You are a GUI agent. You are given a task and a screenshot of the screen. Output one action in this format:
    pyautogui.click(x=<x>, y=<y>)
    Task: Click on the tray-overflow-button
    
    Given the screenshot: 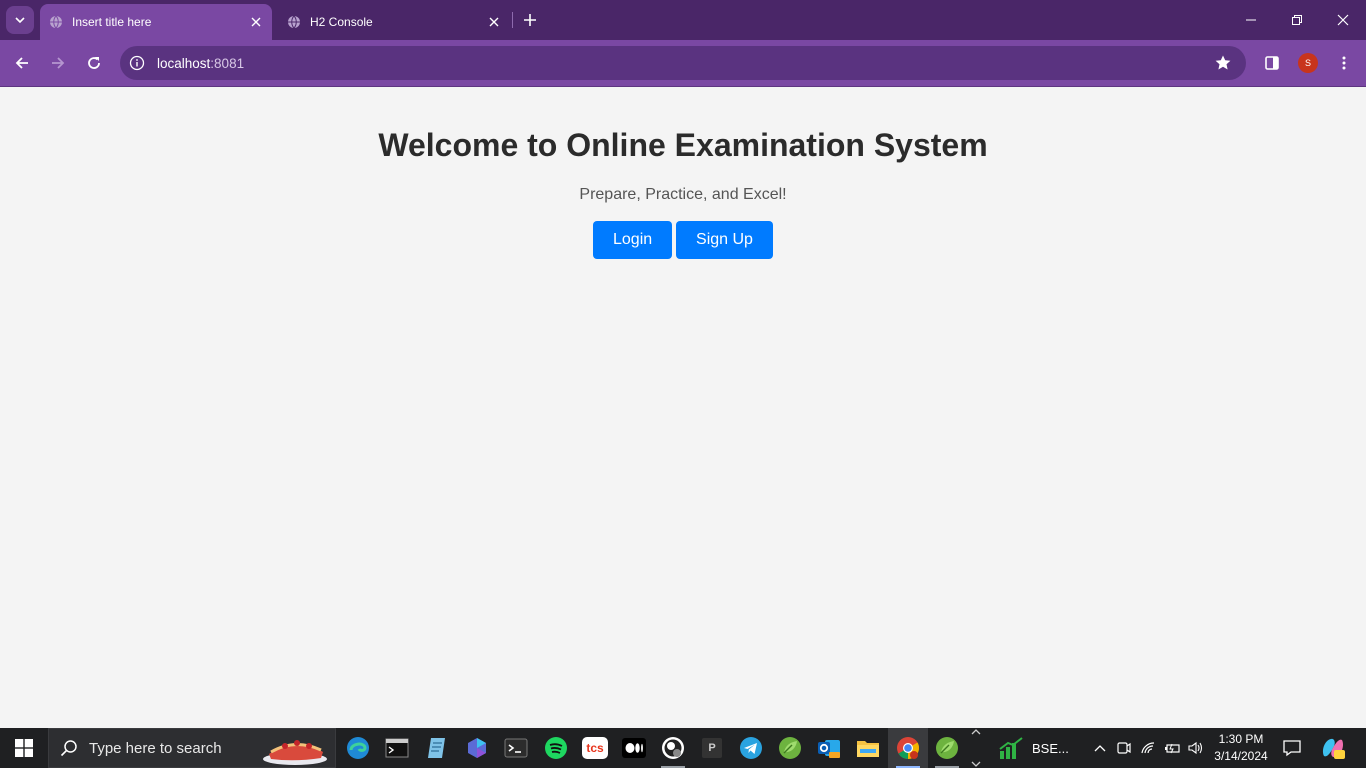 What is the action you would take?
    pyautogui.click(x=1100, y=748)
    